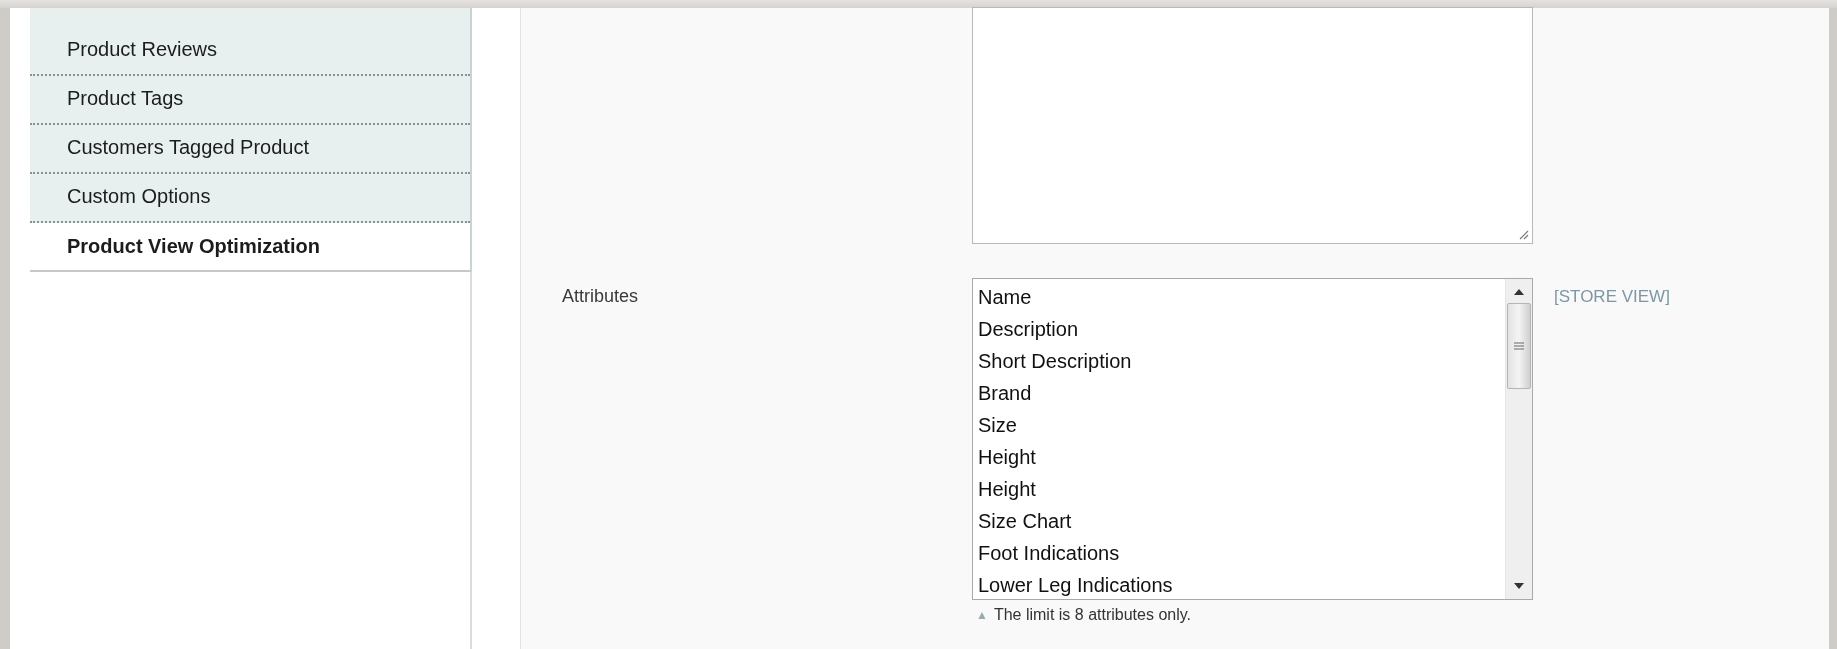 The width and height of the screenshot is (1837, 649). Describe the element at coordinates (1519, 586) in the screenshot. I see `scroll-down-icon` at that location.